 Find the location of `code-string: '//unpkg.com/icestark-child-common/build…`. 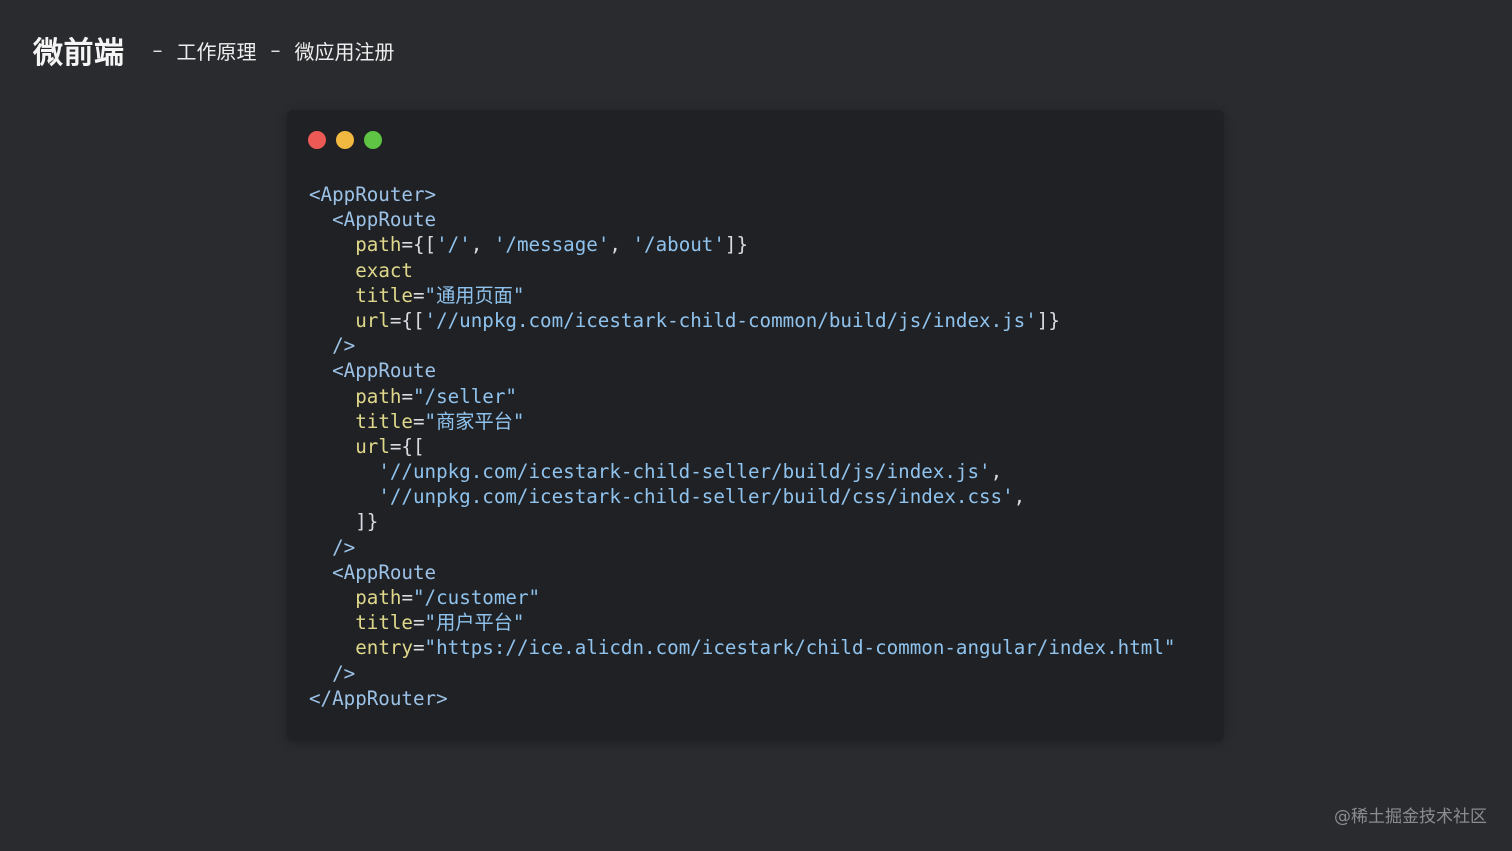

code-string: '//unpkg.com/icestark-child-common/build… is located at coordinates (730, 320).